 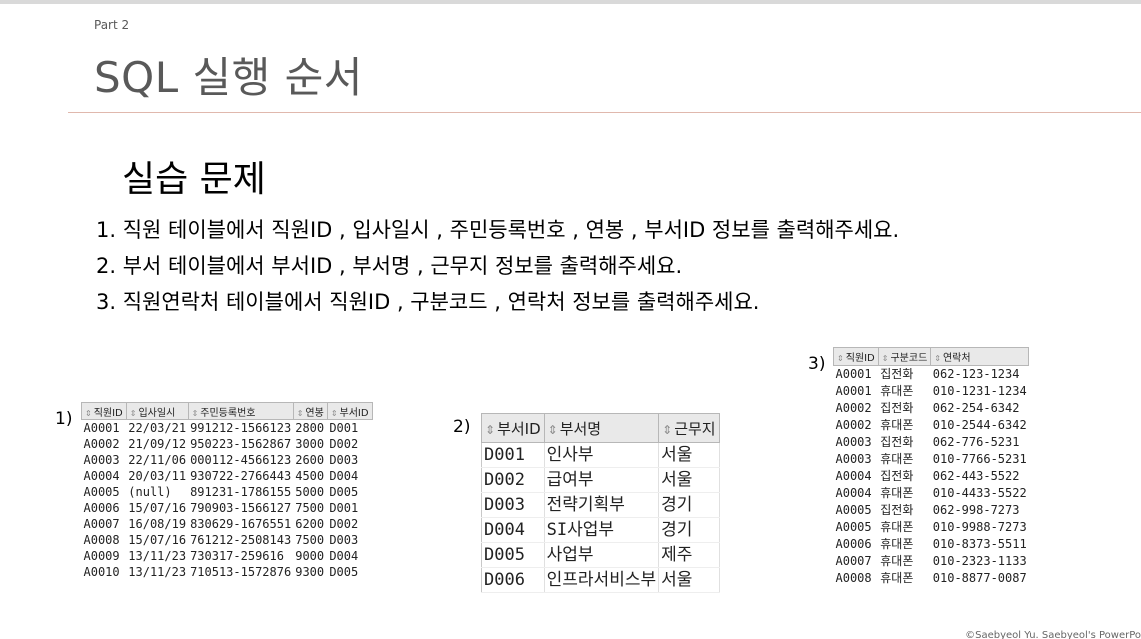 I want to click on table2-label: 2), so click(x=462, y=427).